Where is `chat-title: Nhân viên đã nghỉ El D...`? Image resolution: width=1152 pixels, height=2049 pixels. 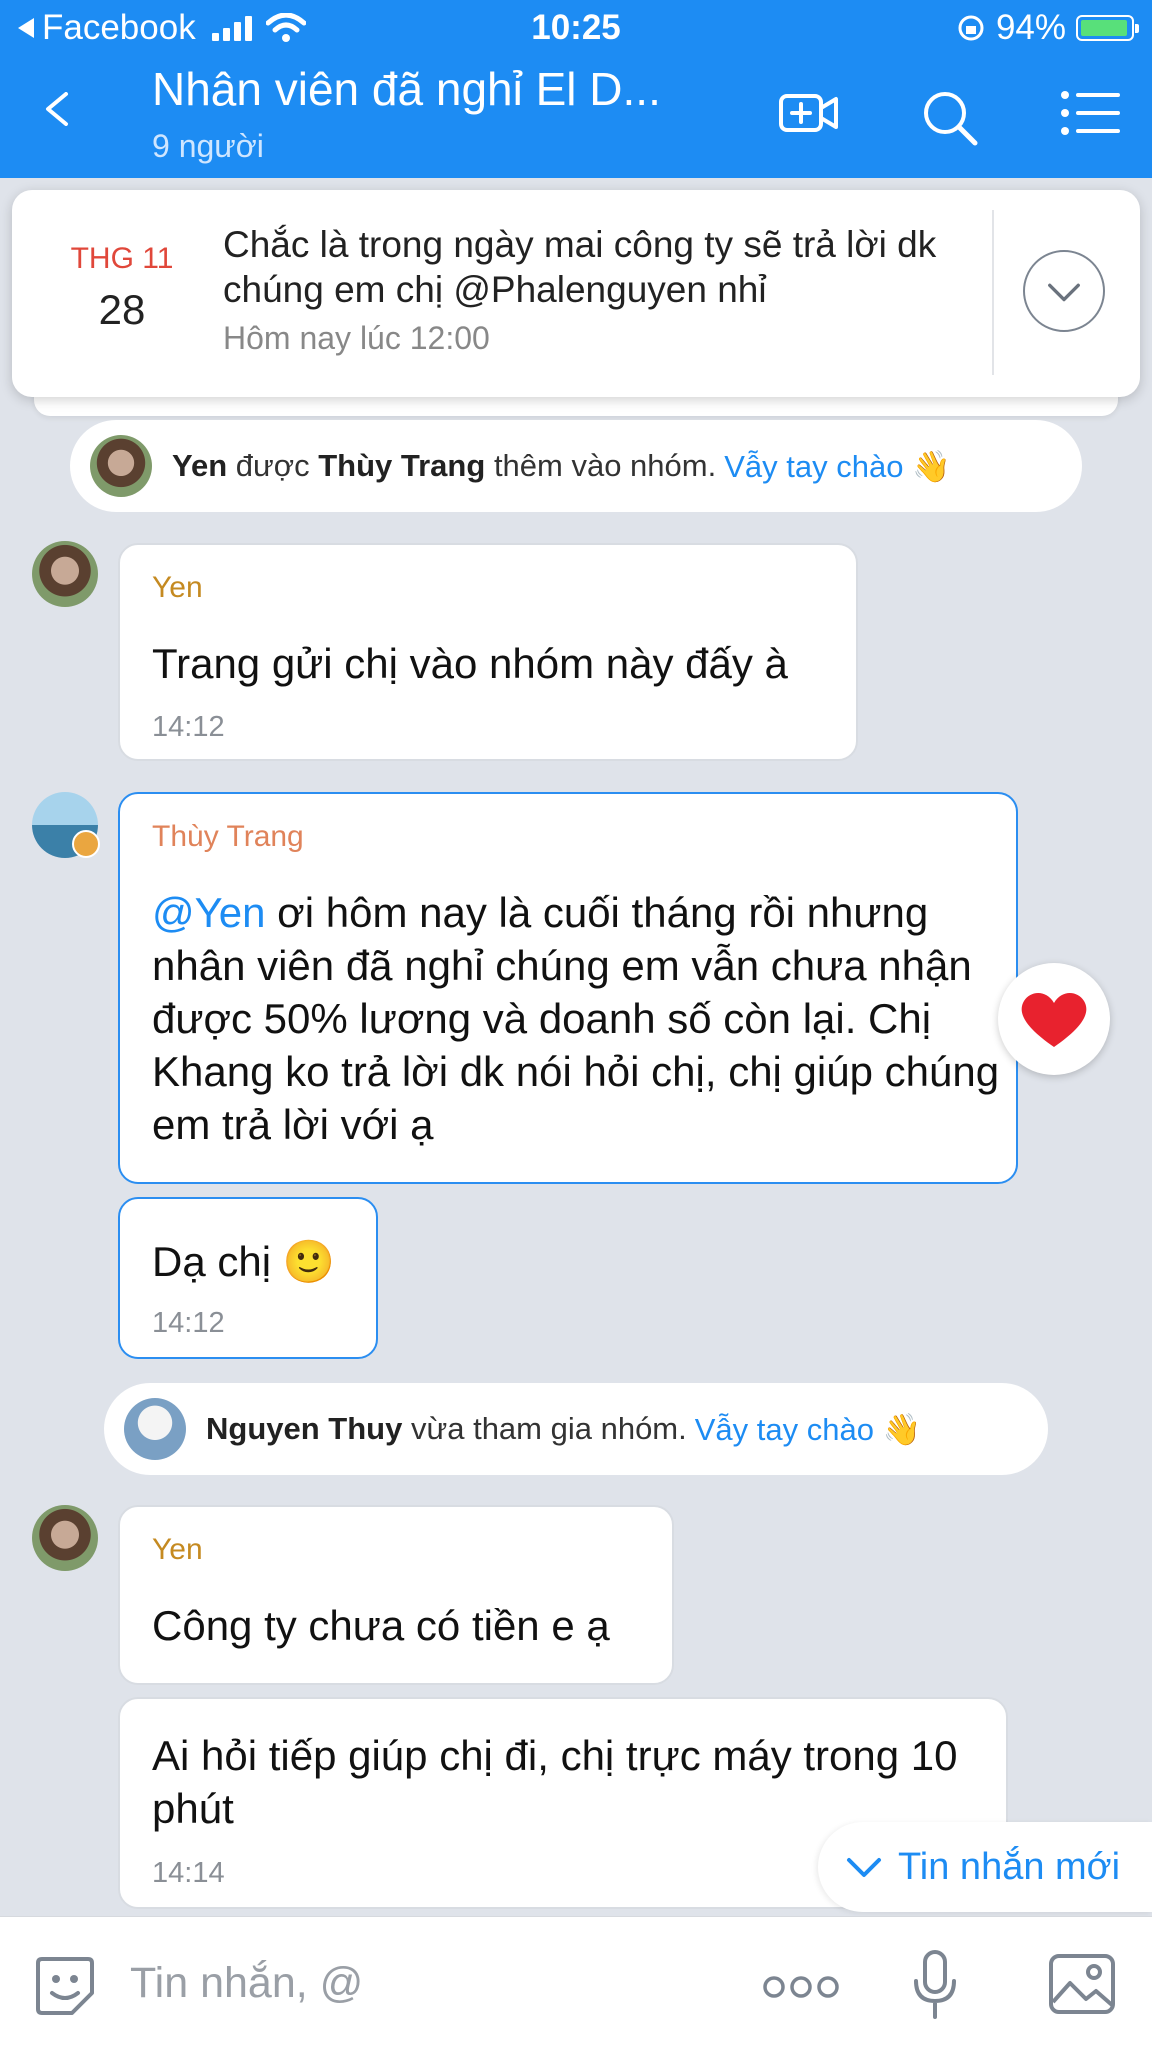
chat-title: Nhân viên đã nghỉ El D... is located at coordinates (406, 89).